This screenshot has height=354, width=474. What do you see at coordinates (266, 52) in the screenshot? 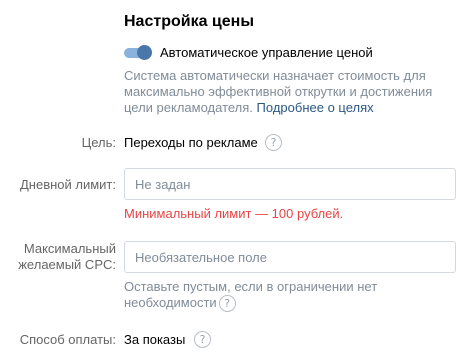
I see `auto-price-toggle-label: Автоматическое управление ценой` at bounding box center [266, 52].